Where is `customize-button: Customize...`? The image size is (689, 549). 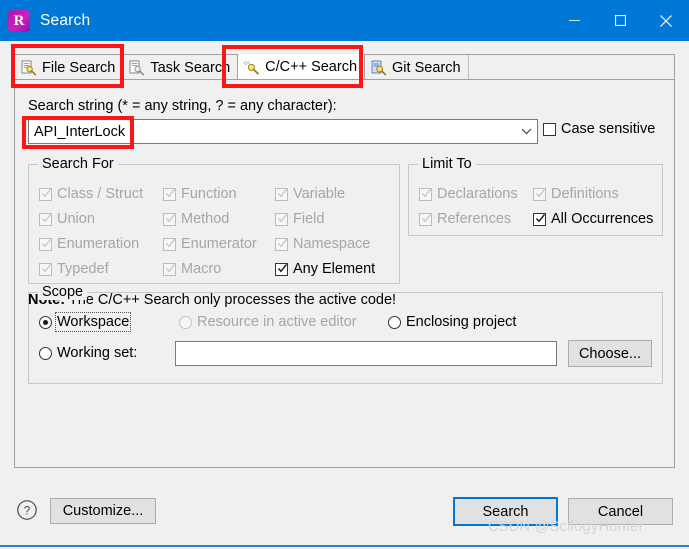 customize-button: Customize... is located at coordinates (103, 511).